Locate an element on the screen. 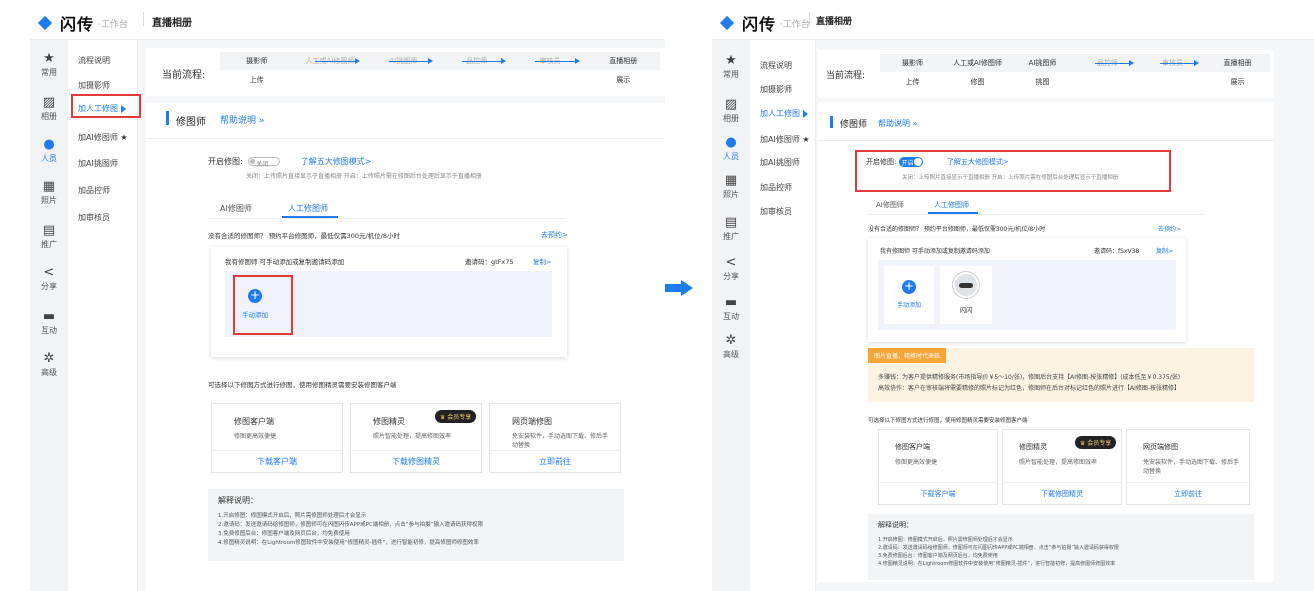  gear-icon: ✲ is located at coordinates (49, 358).